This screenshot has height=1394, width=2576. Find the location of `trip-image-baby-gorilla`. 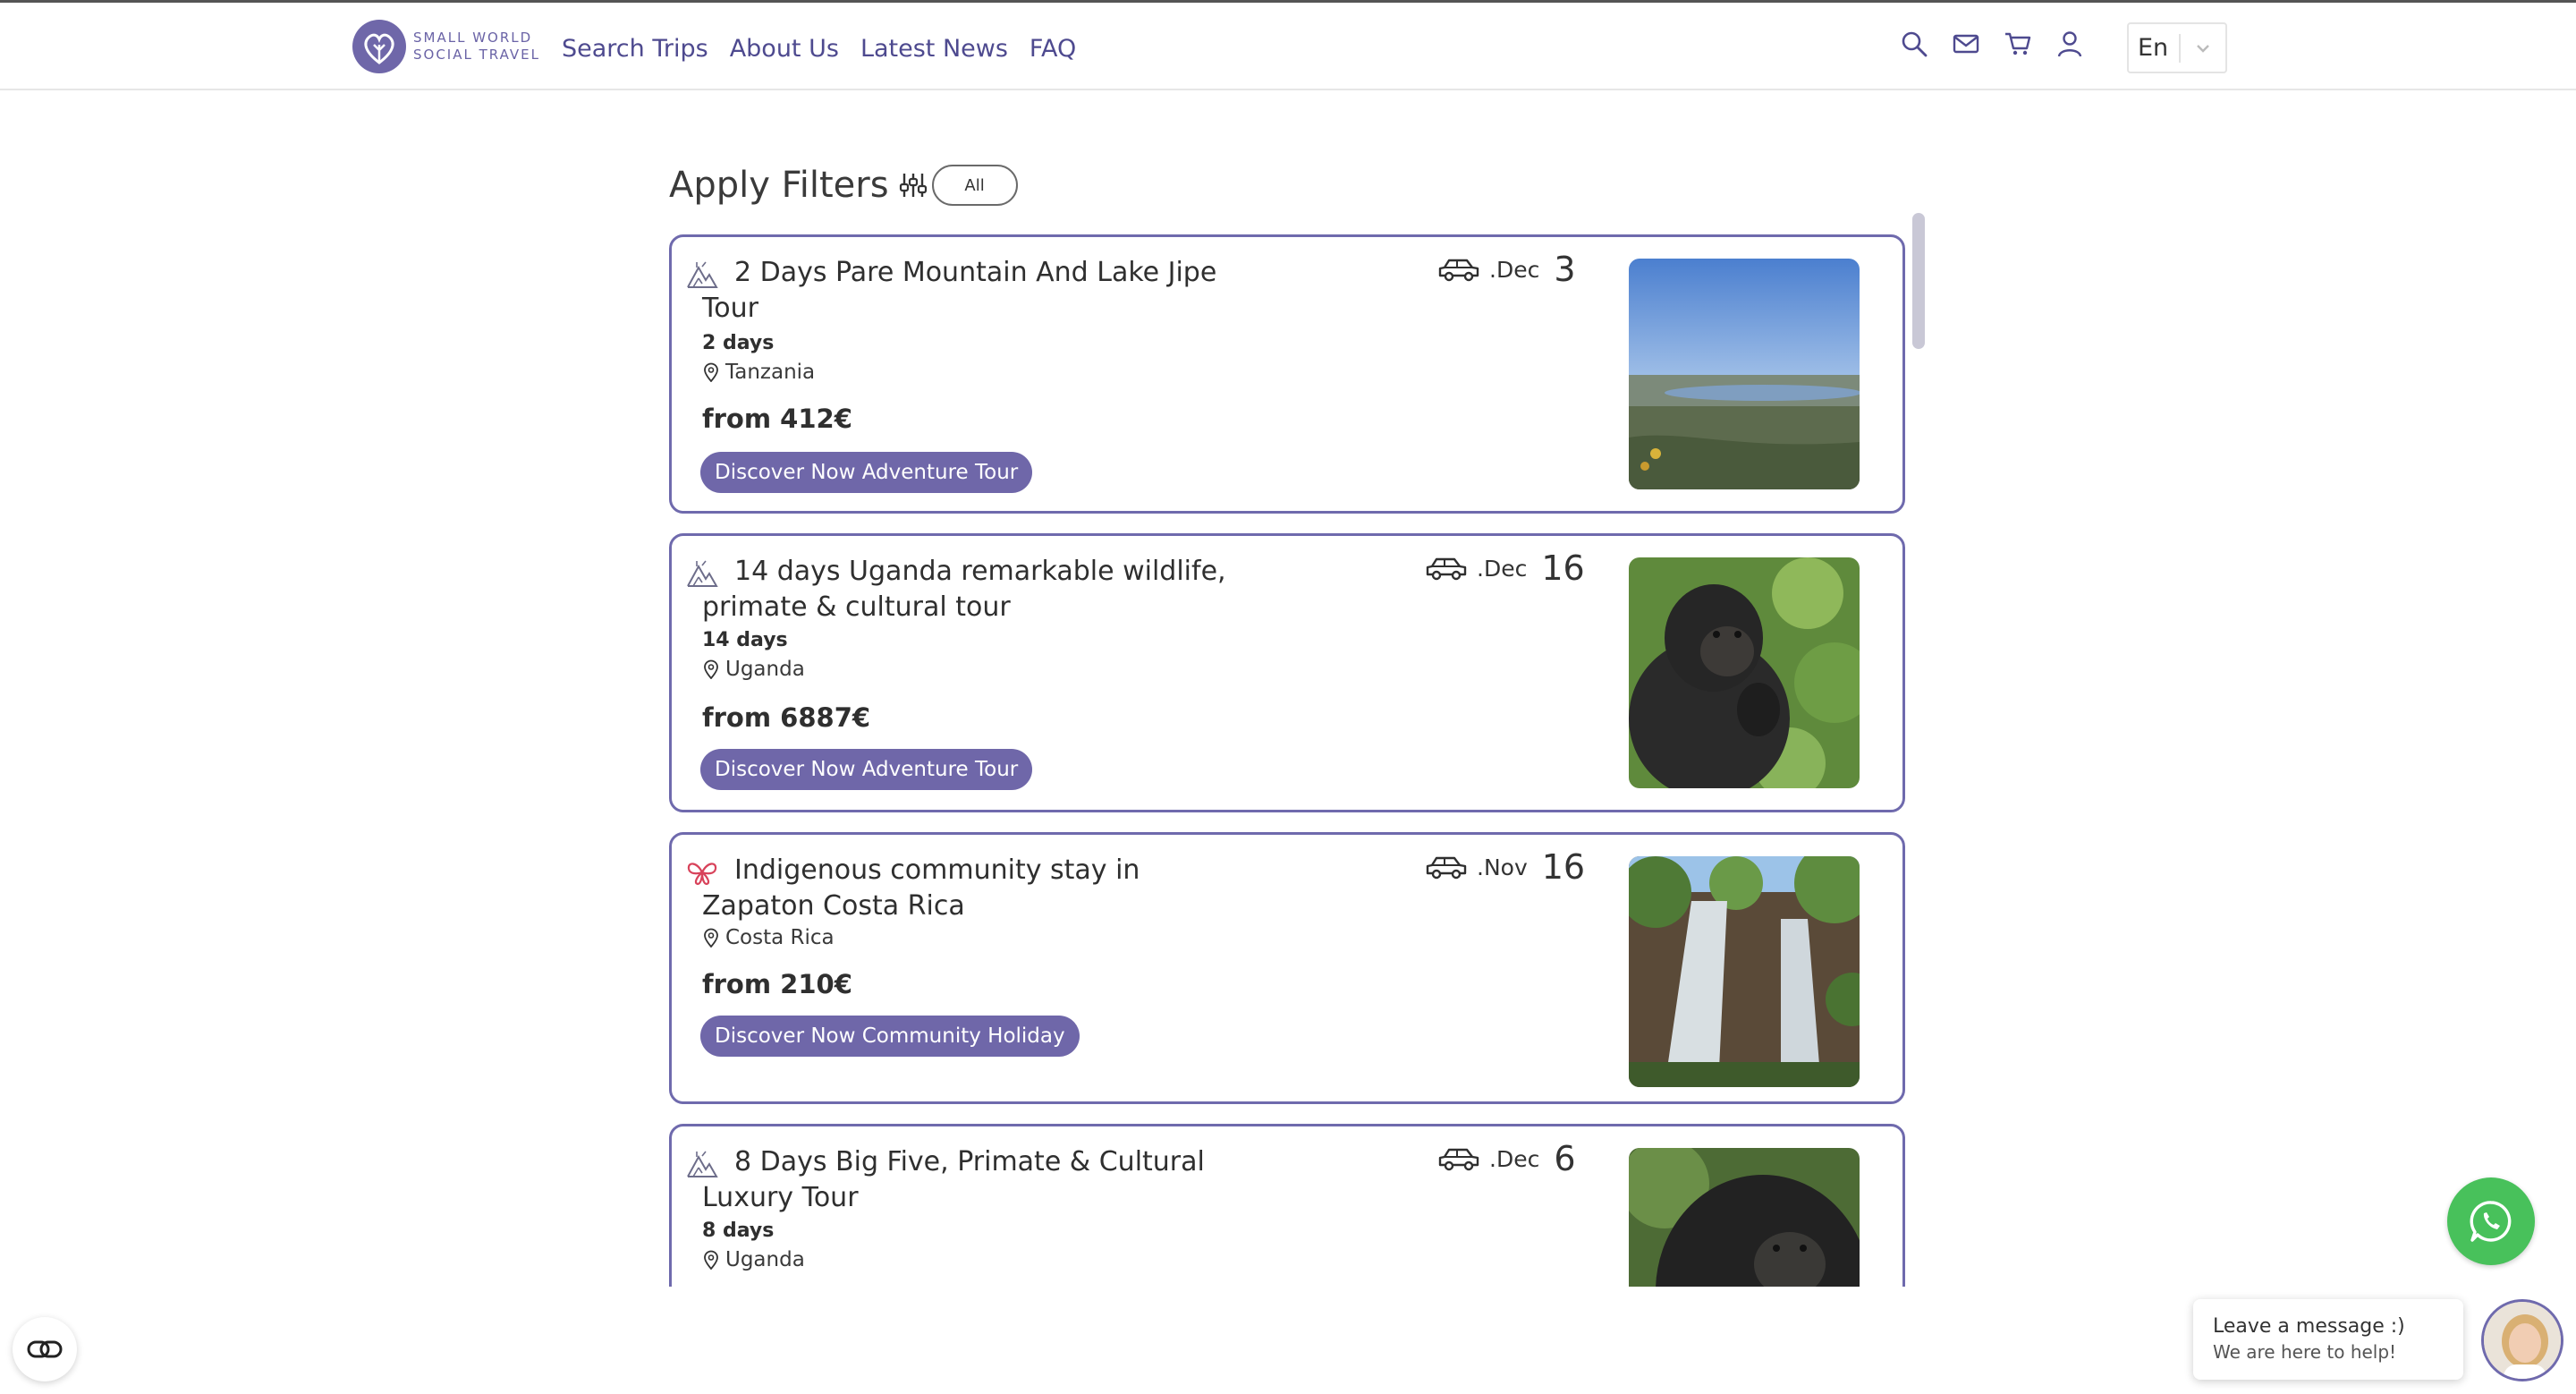

trip-image-baby-gorilla is located at coordinates (1744, 672).